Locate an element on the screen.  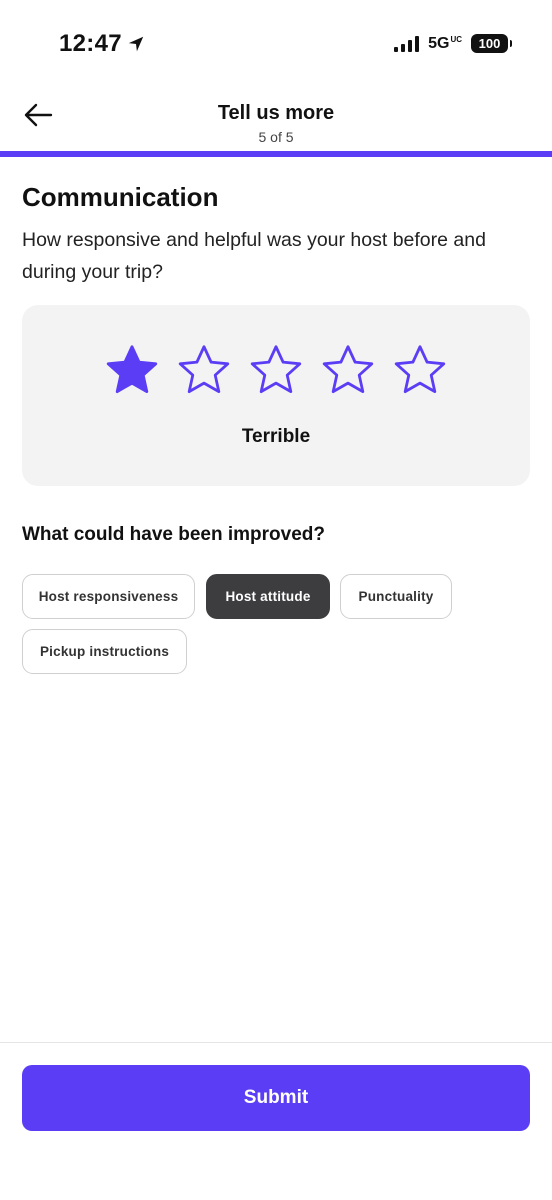
status-time-text: 12:47 is located at coordinates (90, 43).